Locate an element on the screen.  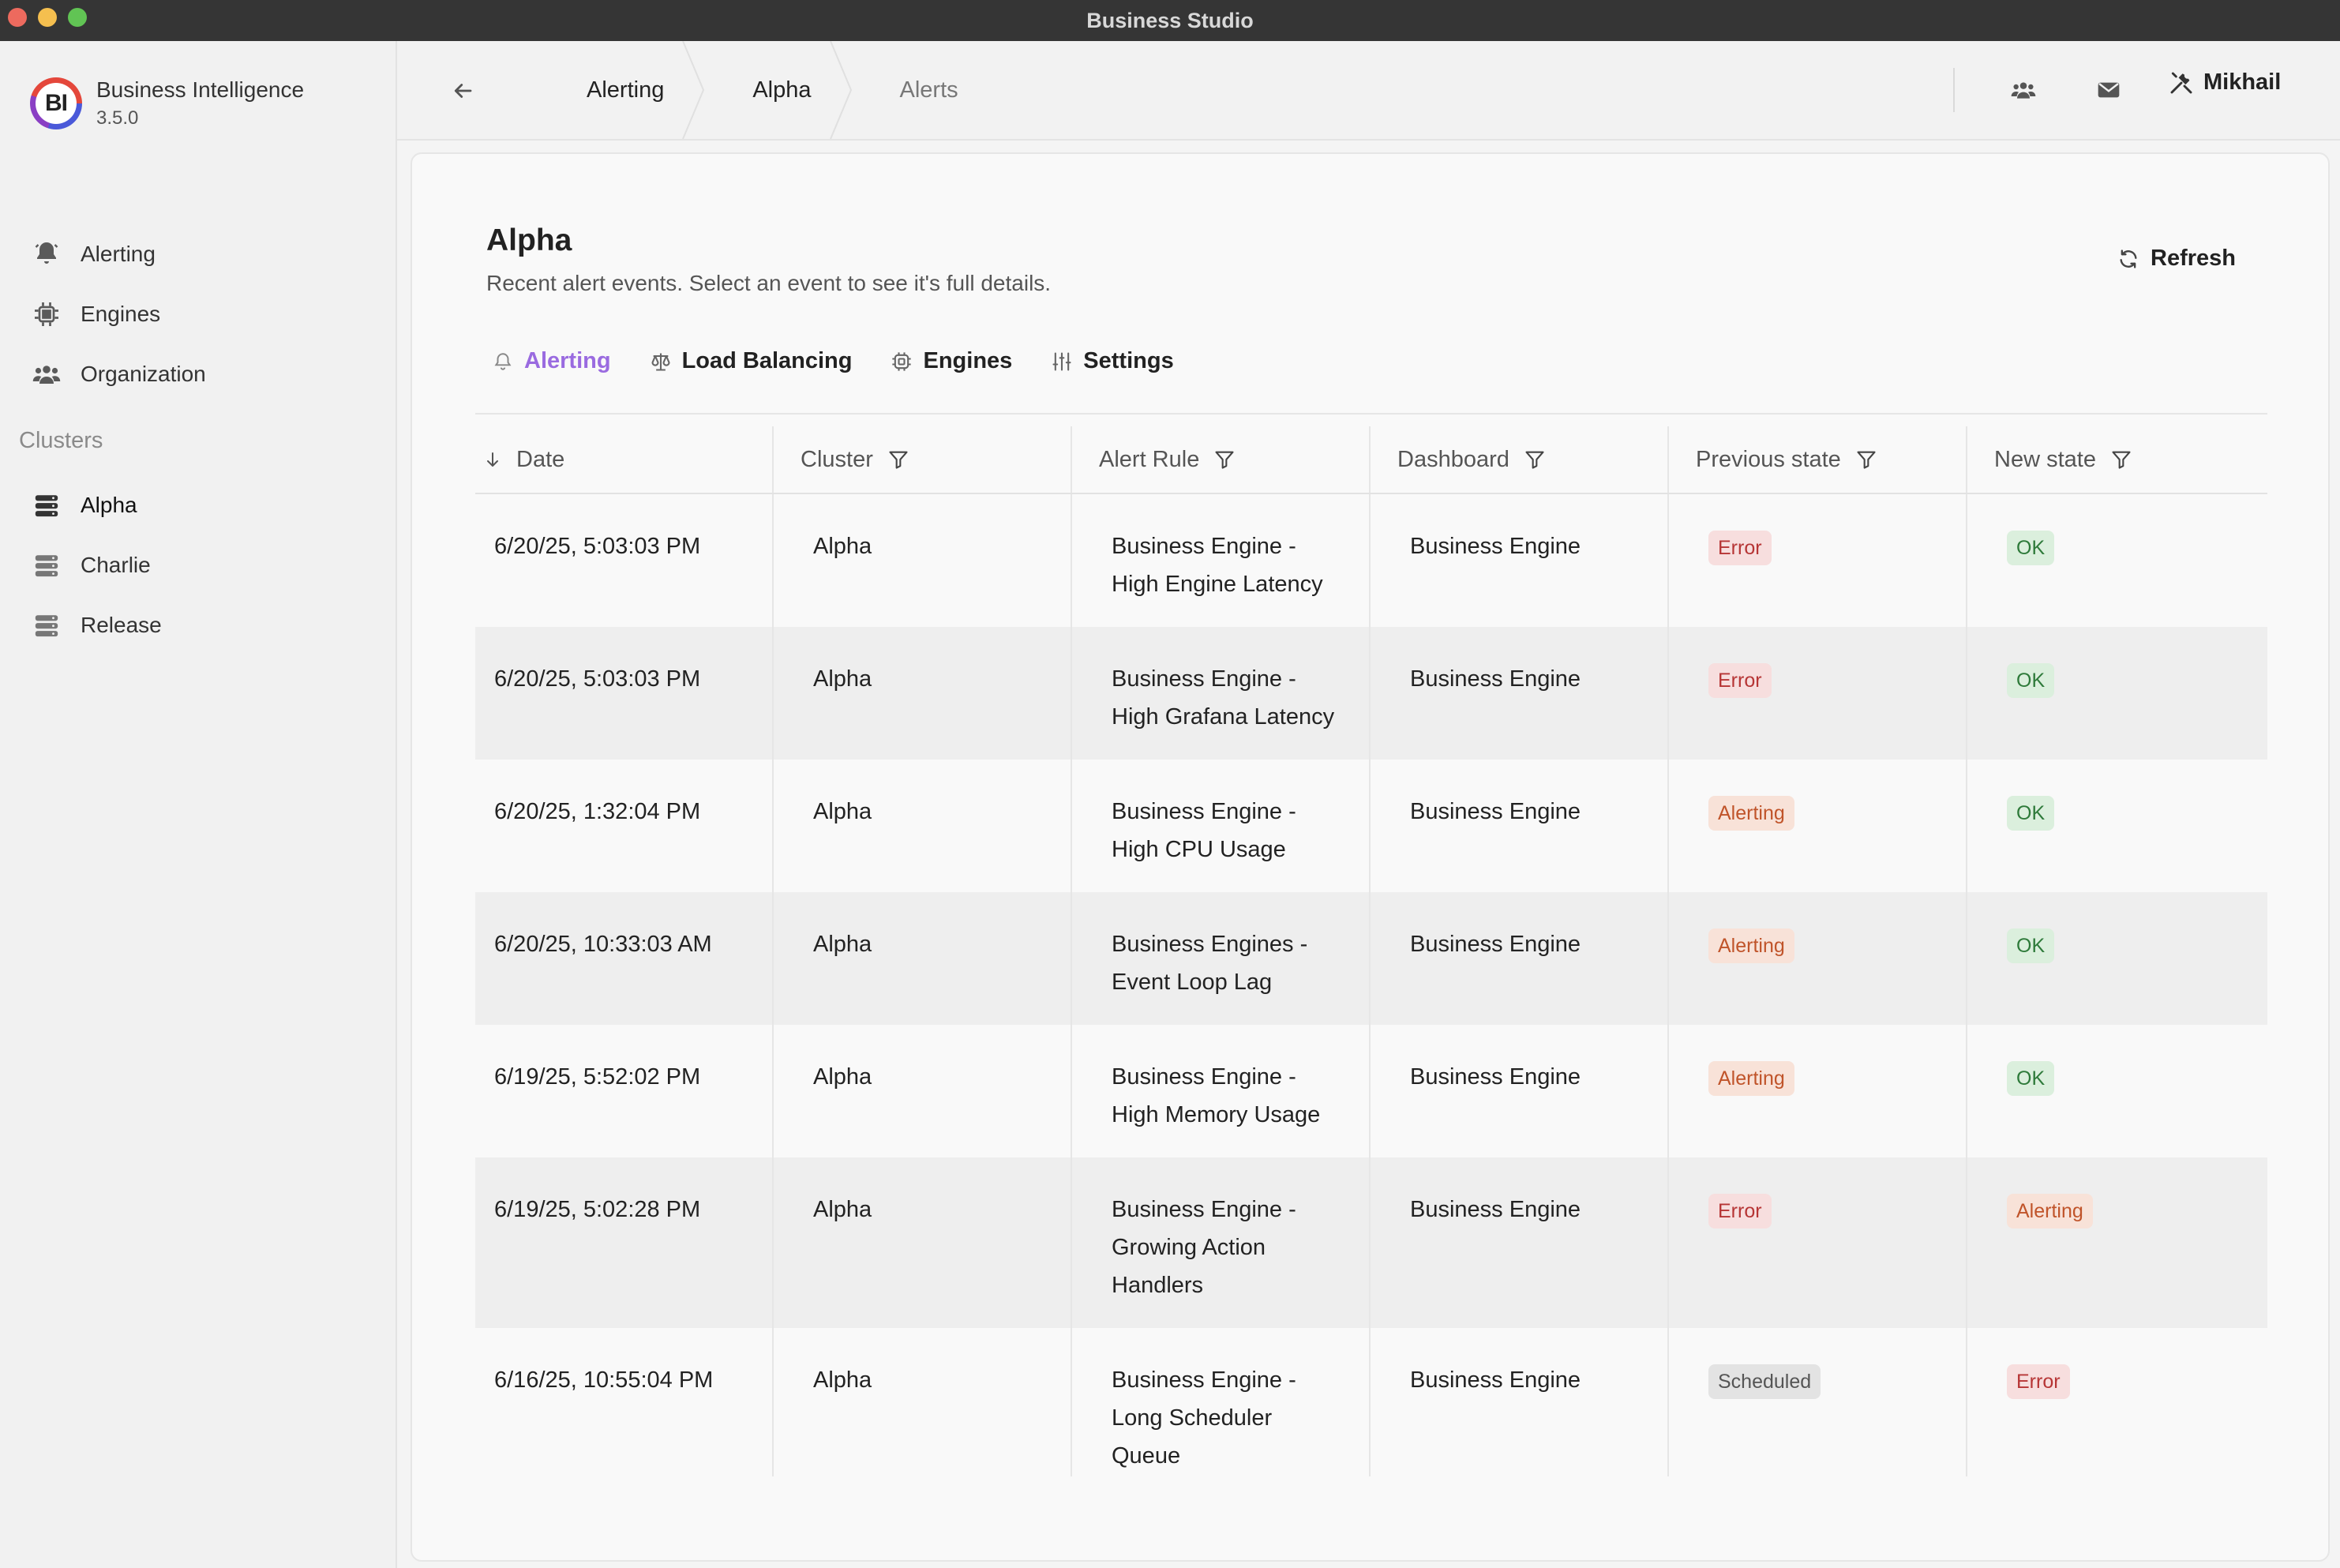
alert-rule-line: High CPU Usage is located at coordinates (1199, 849).